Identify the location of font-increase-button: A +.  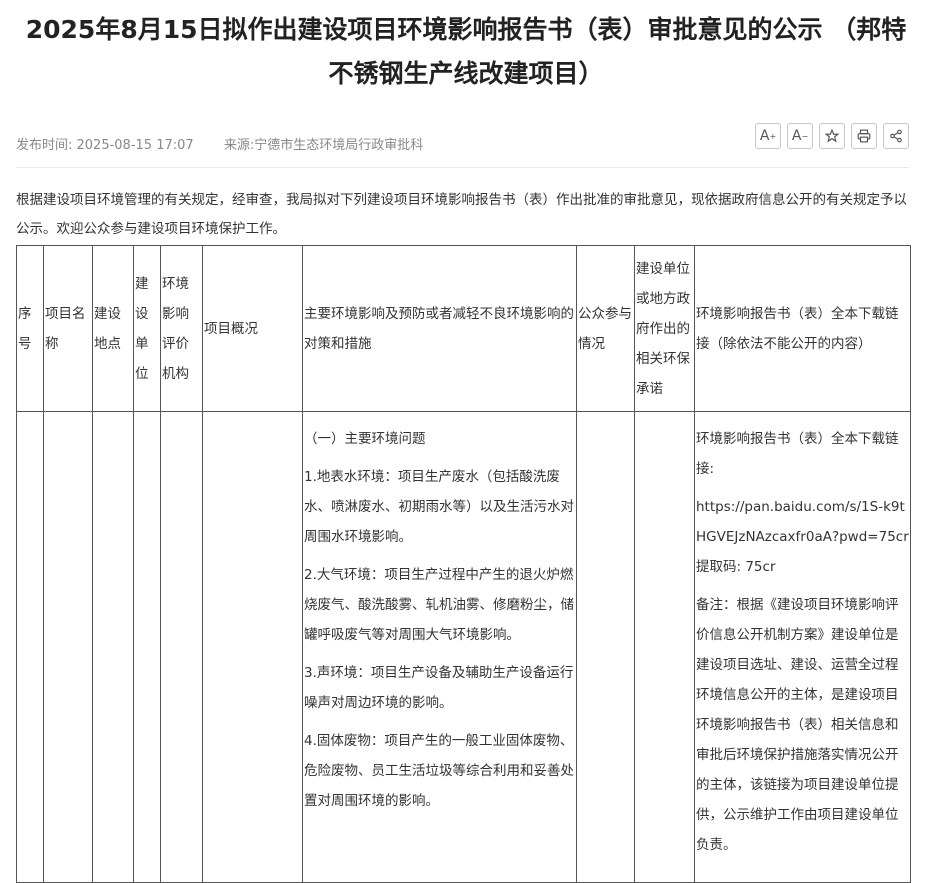
(768, 136).